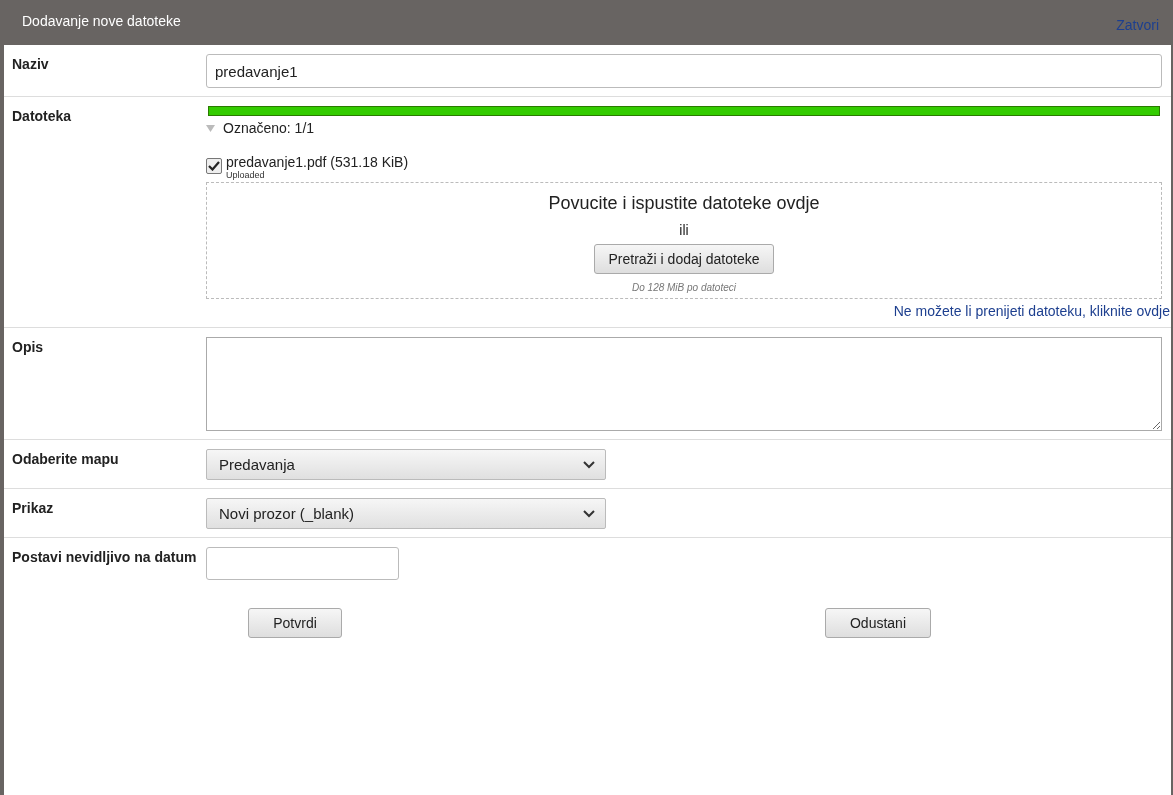 The width and height of the screenshot is (1173, 795). What do you see at coordinates (210, 128) in the screenshot?
I see `triangle-down-icon` at bounding box center [210, 128].